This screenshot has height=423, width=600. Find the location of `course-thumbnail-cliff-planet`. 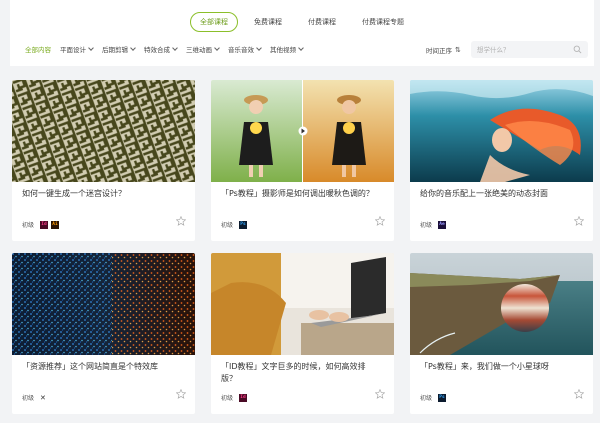

course-thumbnail-cliff-planet is located at coordinates (501, 304).